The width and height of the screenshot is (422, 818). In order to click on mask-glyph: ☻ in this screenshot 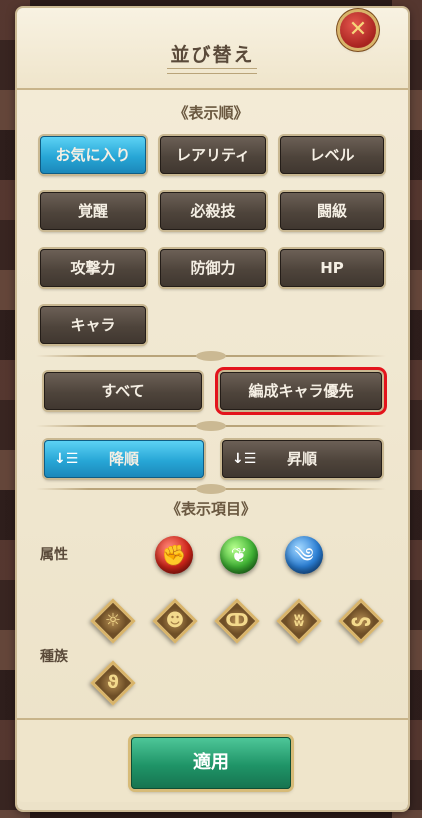, I will do `click(175, 620)`.